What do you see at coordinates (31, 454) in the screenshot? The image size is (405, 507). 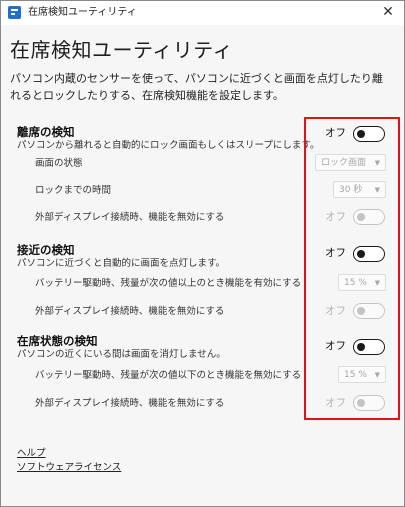 I see `help-link: ヘルプ` at bounding box center [31, 454].